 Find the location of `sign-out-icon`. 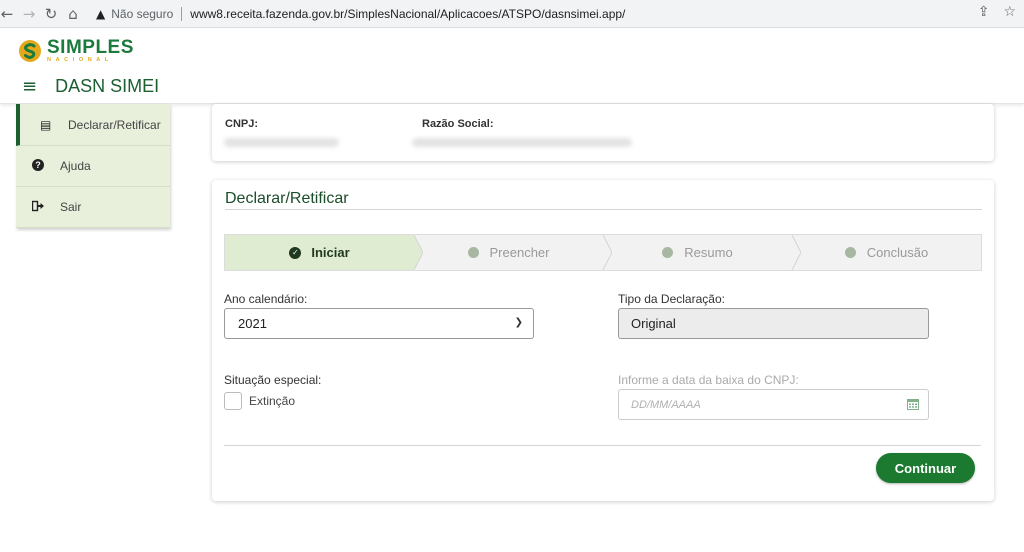

sign-out-icon is located at coordinates (38, 207).